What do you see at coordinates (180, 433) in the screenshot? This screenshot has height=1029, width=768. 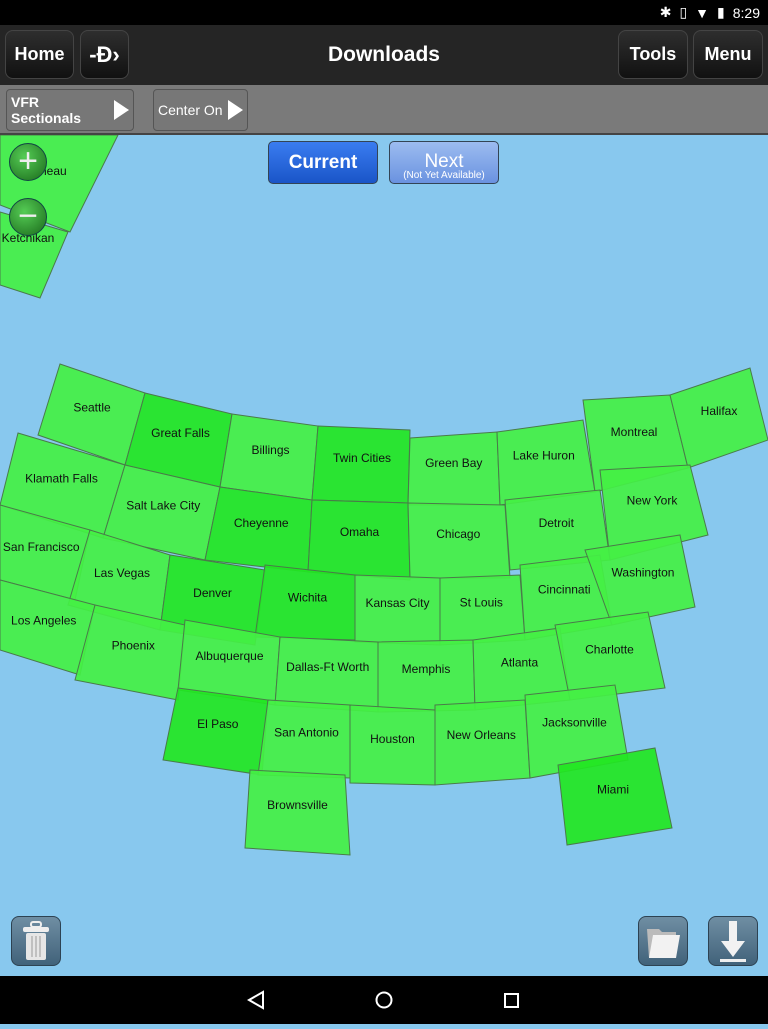 I see `chart-tile-label: Great Falls` at bounding box center [180, 433].